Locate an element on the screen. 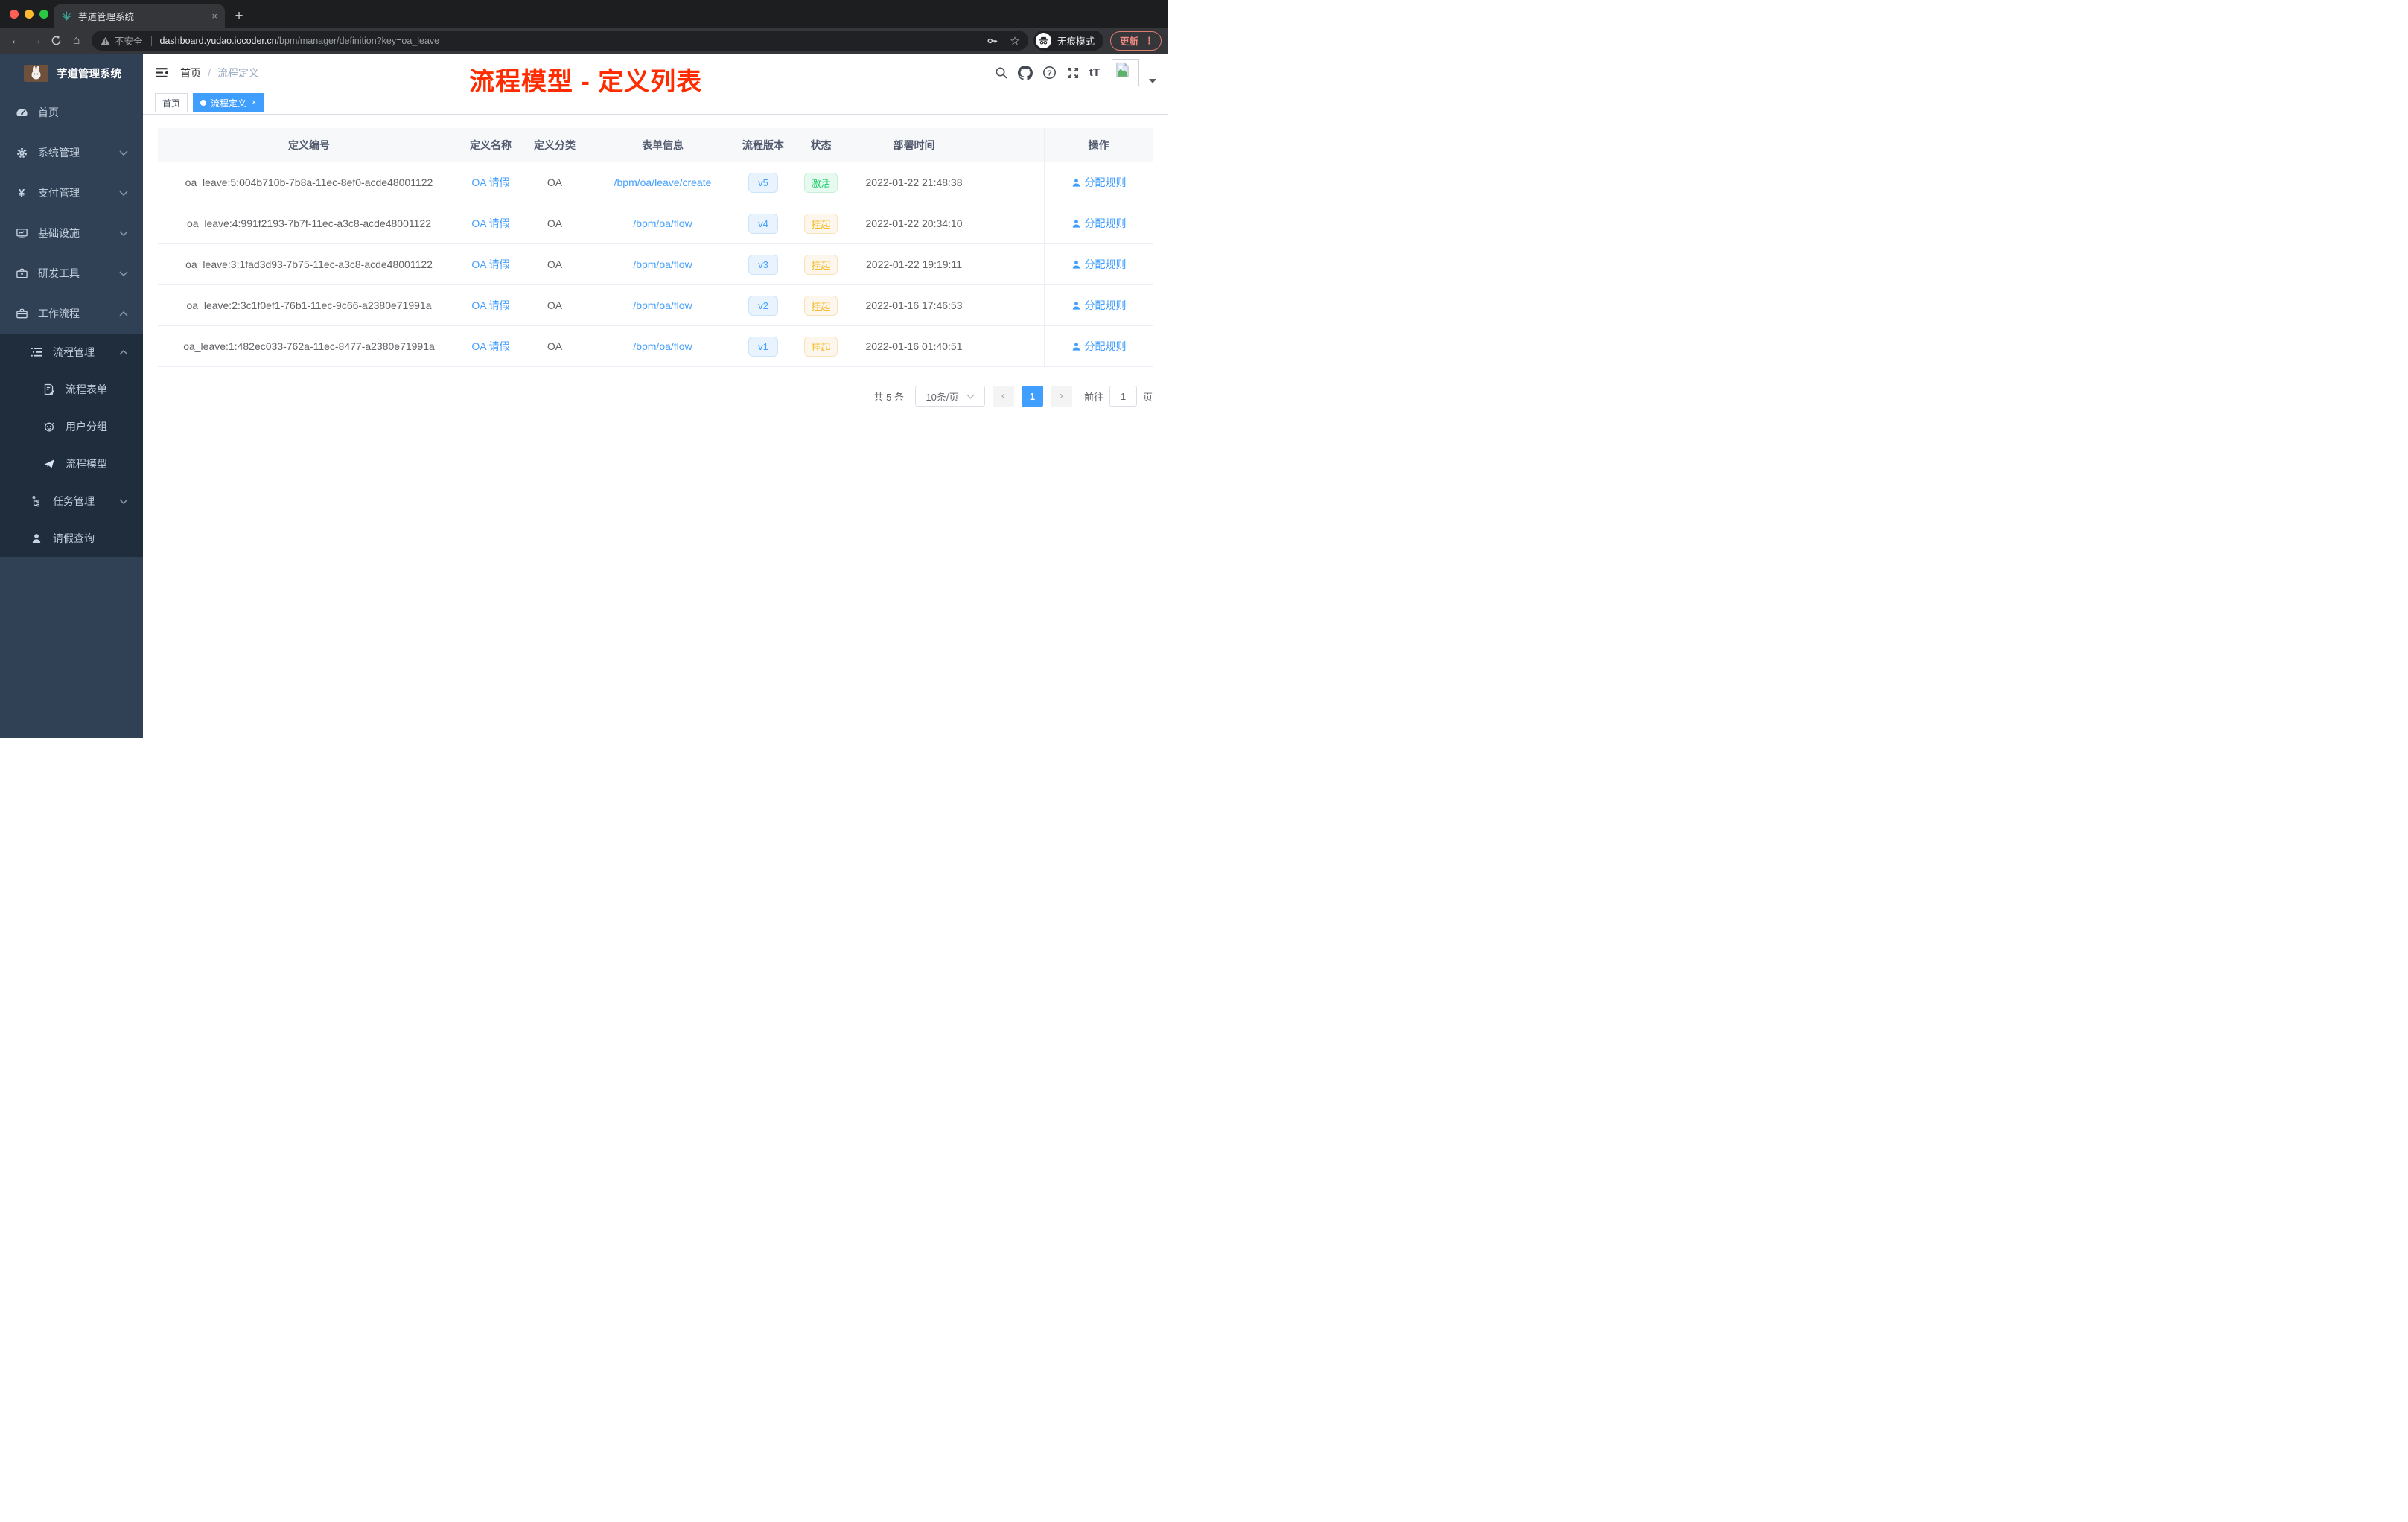 The width and height of the screenshot is (2408, 1522). window-close-button is located at coordinates (14, 14).